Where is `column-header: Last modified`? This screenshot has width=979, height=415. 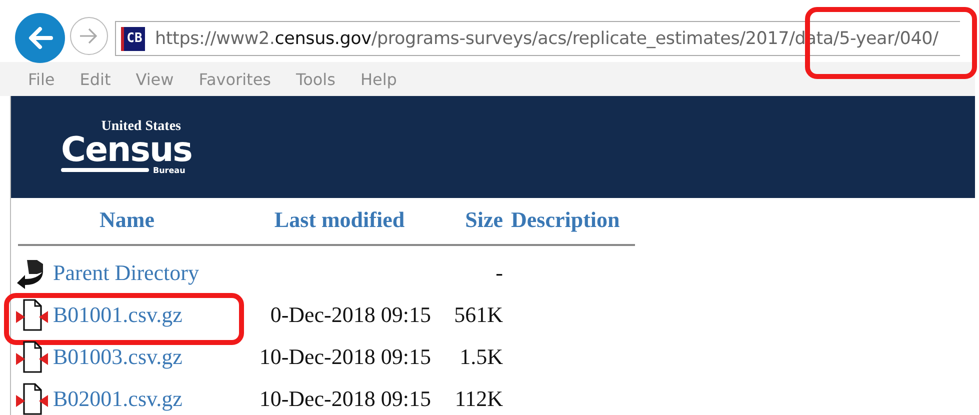 column-header: Last modified is located at coordinates (339, 220).